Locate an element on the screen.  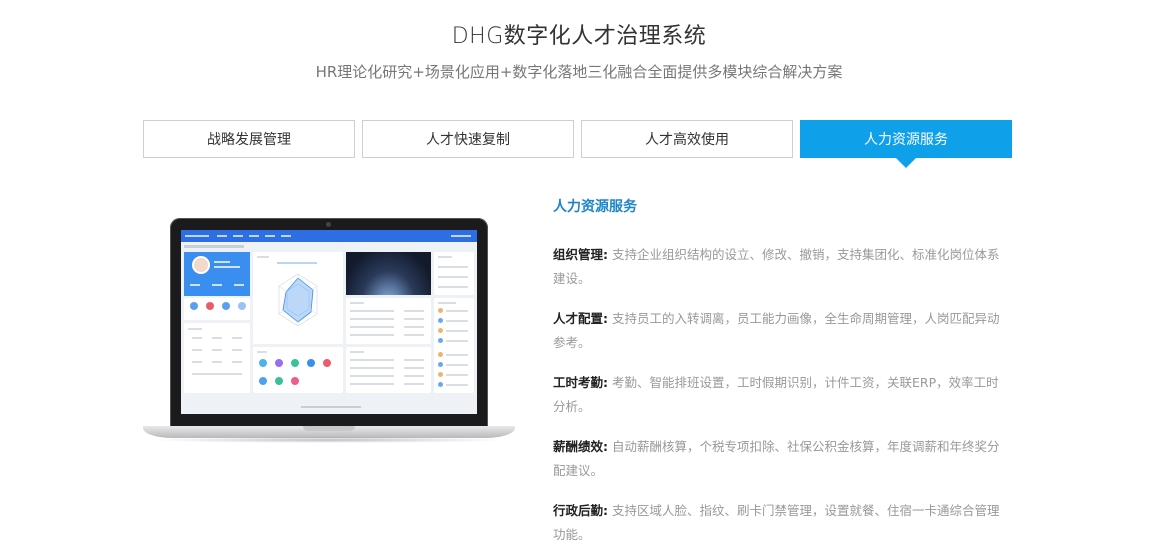
avatar is located at coordinates (201, 265).